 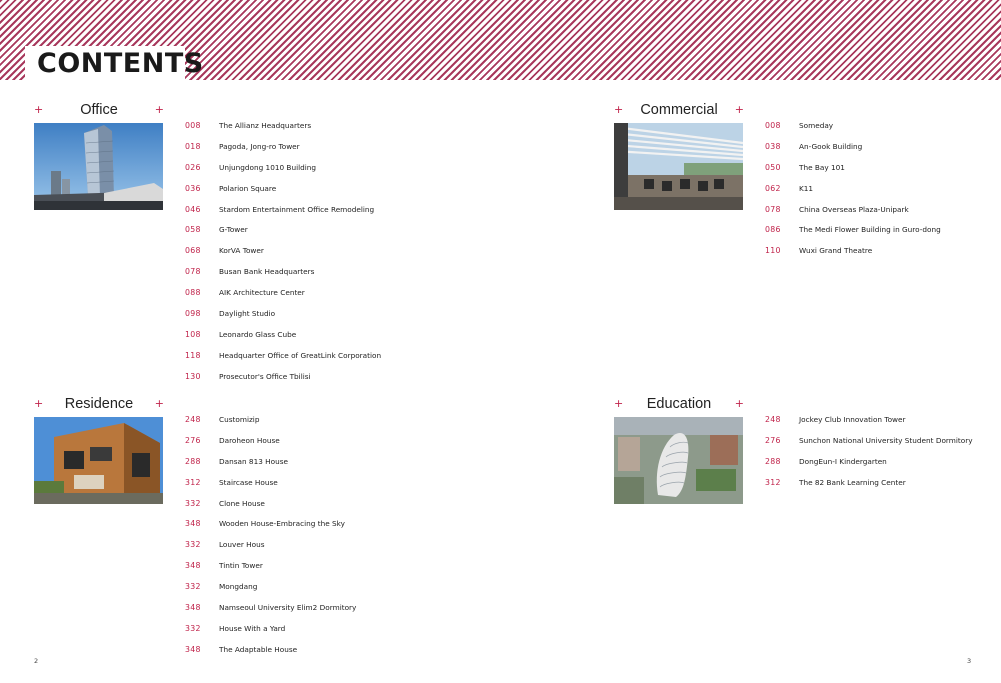 I want to click on page-number: 018, so click(x=193, y=146).